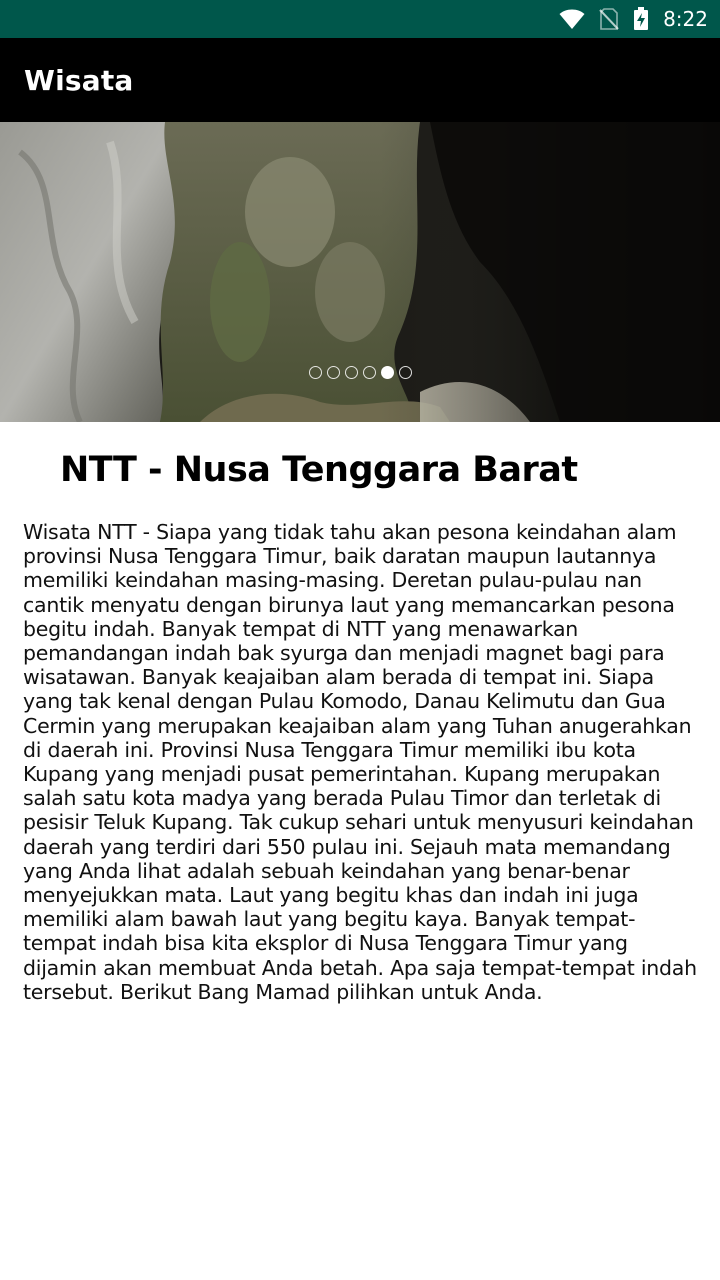 The image size is (720, 1280). What do you see at coordinates (387, 372) in the screenshot?
I see `carousel-dot-active` at bounding box center [387, 372].